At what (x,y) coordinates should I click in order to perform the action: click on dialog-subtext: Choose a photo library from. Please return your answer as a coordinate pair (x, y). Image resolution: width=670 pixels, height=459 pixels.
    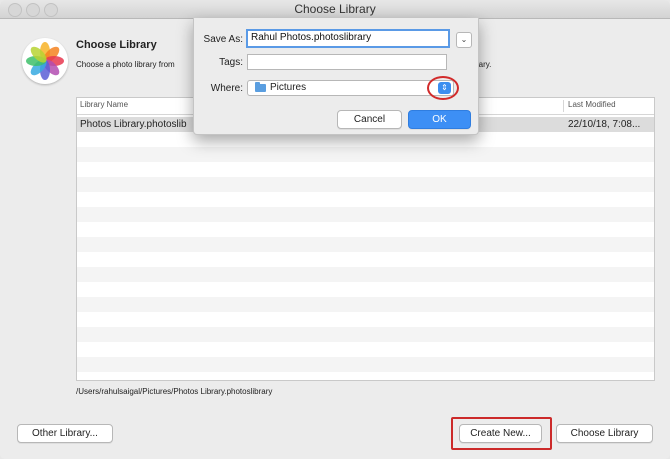
    Looking at the image, I should click on (125, 64).